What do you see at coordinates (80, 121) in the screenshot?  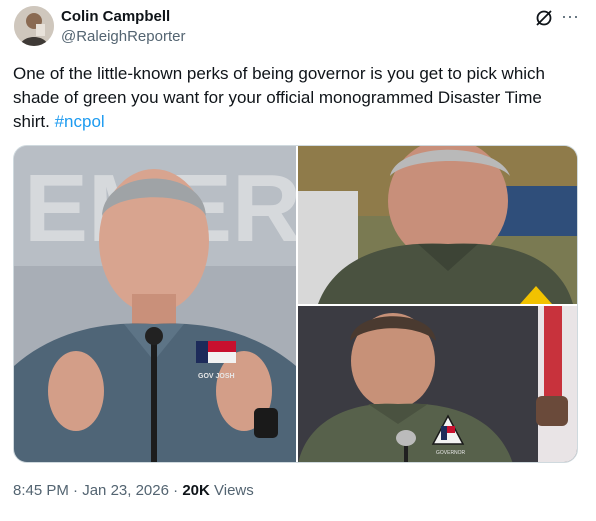 I see `hashtag-link: #ncpol` at bounding box center [80, 121].